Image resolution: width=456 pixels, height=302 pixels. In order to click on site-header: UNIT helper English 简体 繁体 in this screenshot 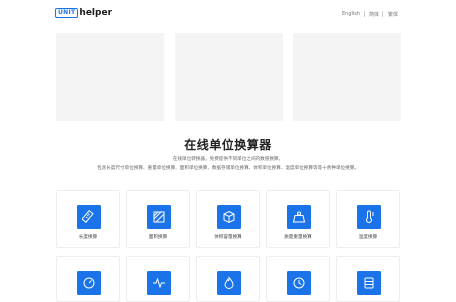, I will do `click(228, 13)`.